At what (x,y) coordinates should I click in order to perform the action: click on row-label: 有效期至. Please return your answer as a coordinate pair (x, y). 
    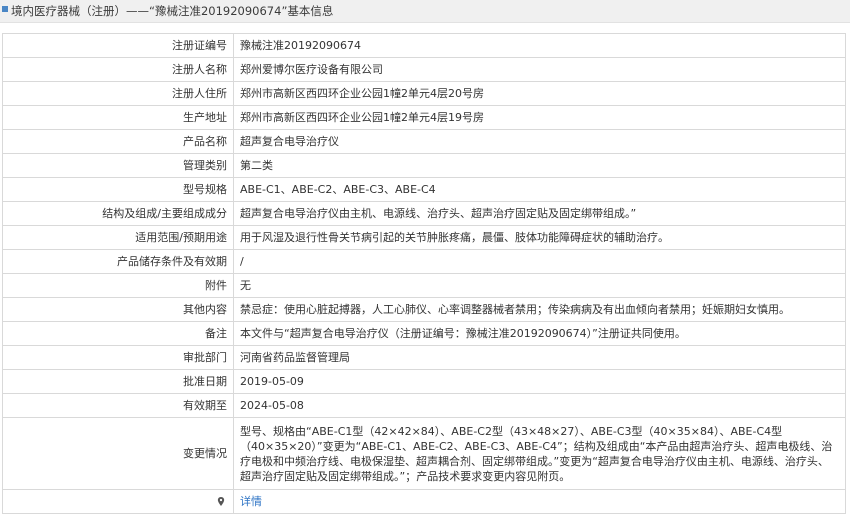
    Looking at the image, I should click on (118, 405).